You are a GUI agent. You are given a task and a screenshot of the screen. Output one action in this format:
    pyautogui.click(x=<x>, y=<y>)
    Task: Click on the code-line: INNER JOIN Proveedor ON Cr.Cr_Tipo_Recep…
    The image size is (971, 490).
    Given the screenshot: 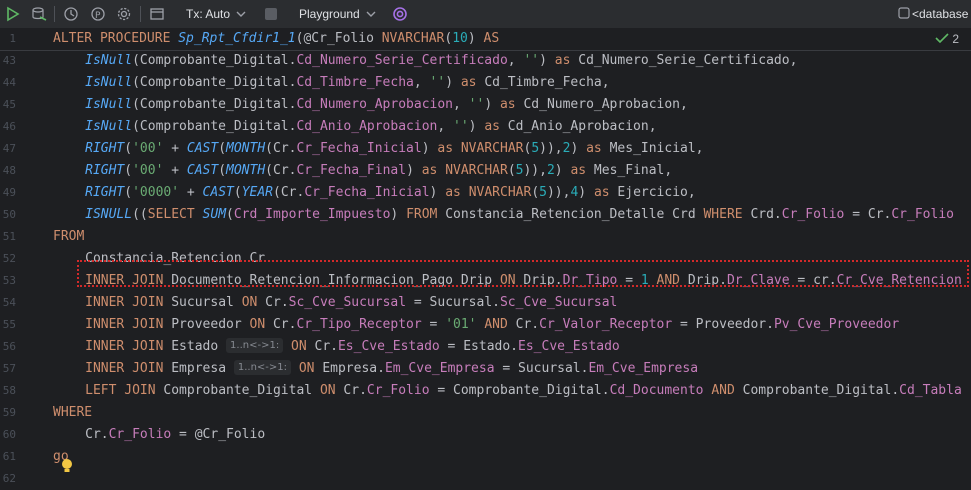 What is the action you would take?
    pyautogui.click(x=492, y=325)
    